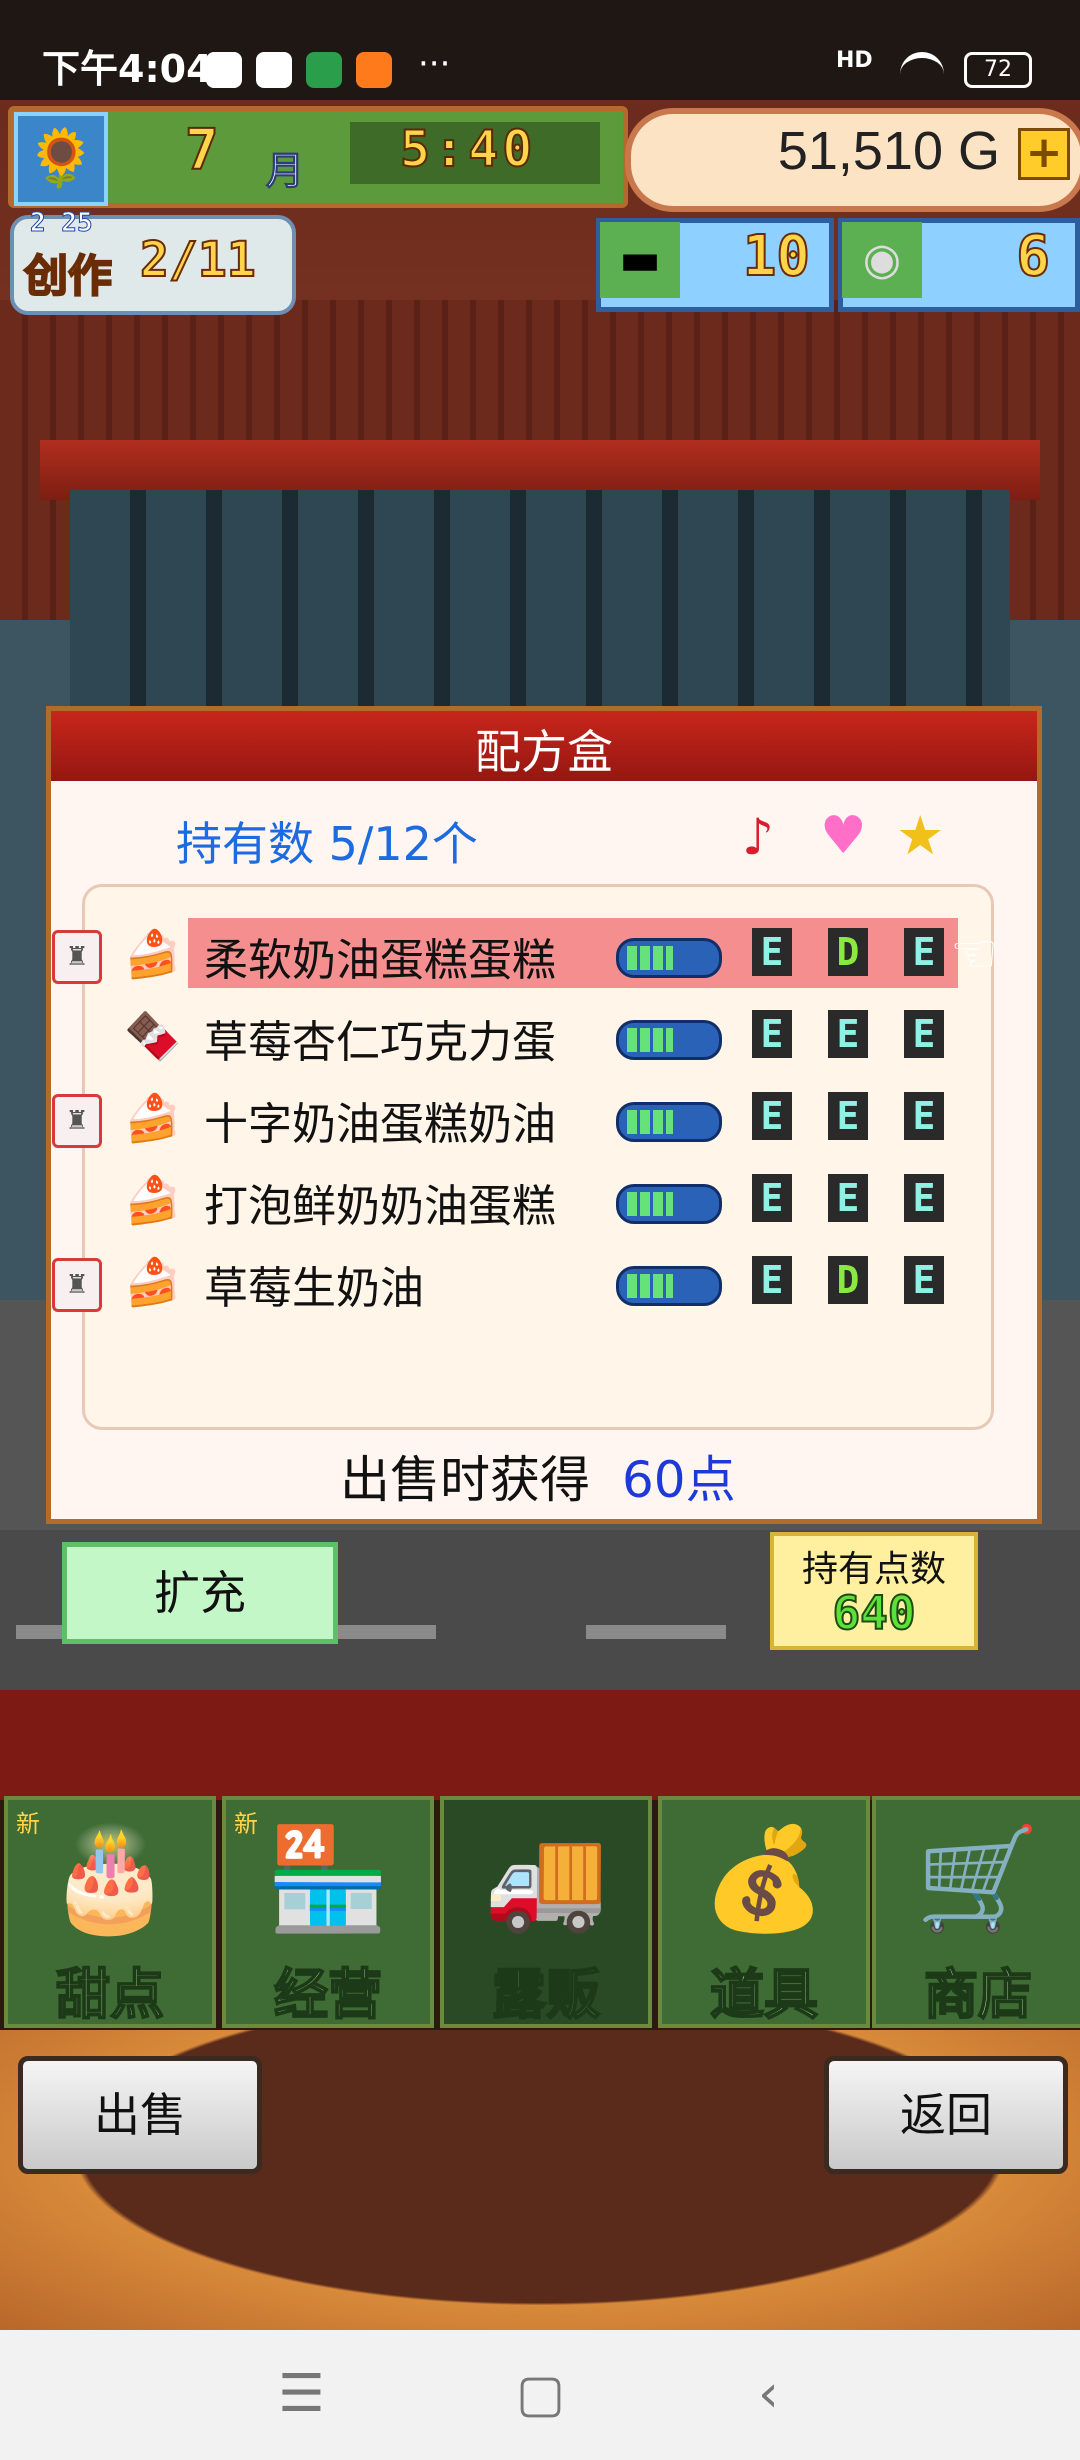 This screenshot has height=2460, width=1080. Describe the element at coordinates (198, 260) in the screenshot. I see `create-progress: 2/11` at that location.